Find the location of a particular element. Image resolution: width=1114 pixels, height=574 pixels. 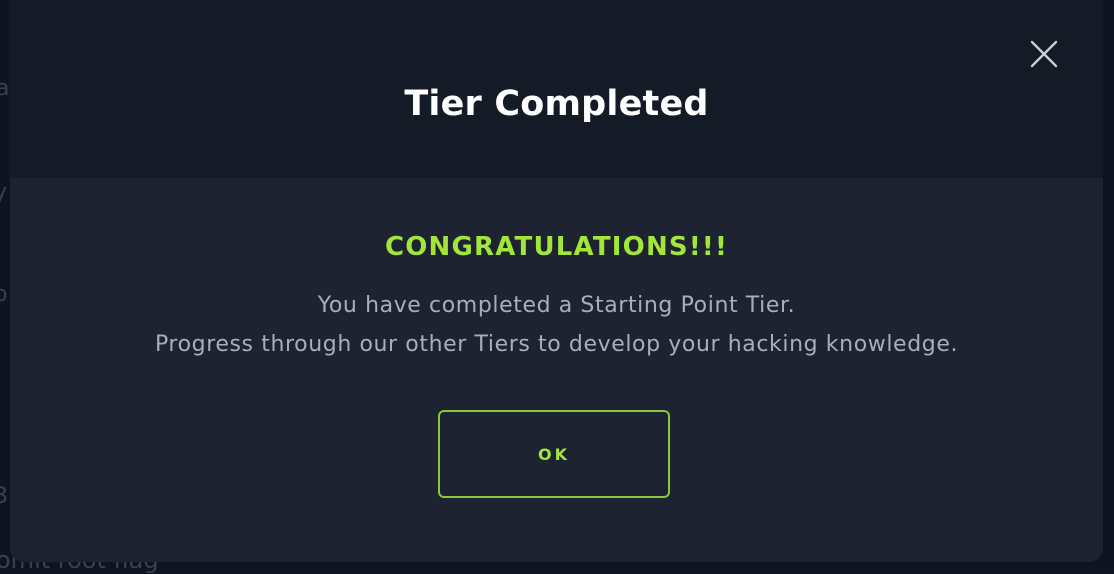

background-text-fragment: 3 is located at coordinates (4, 496).